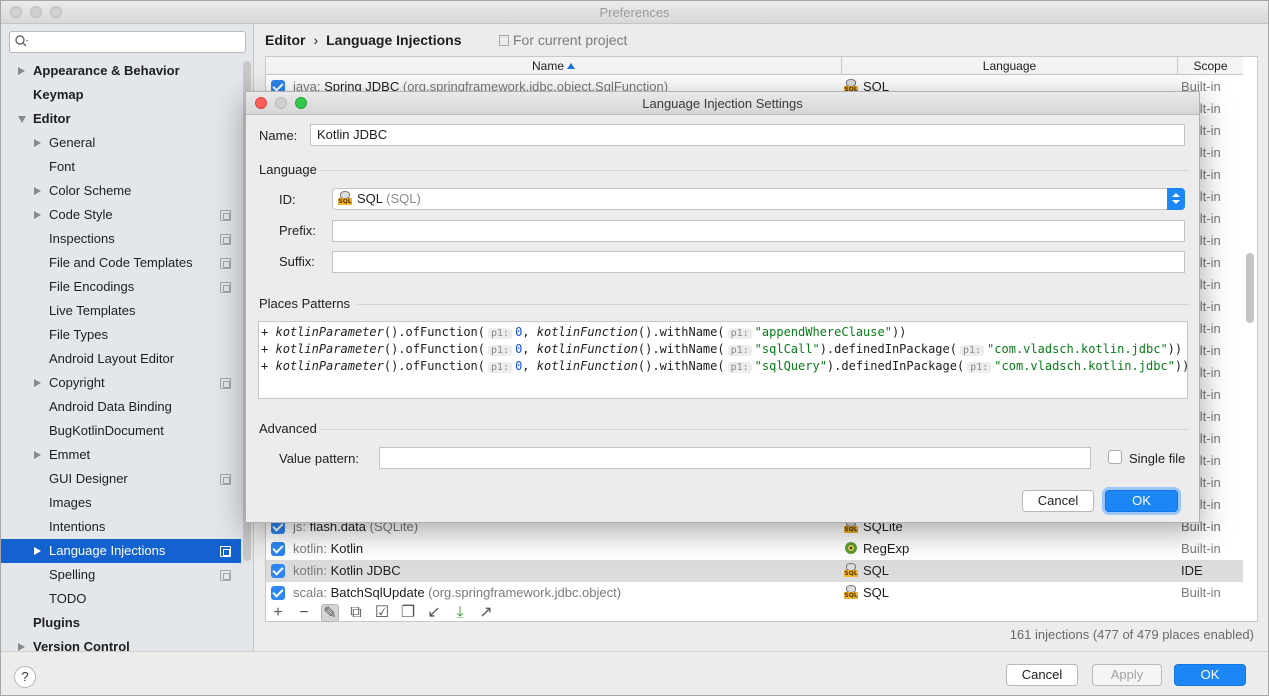 The image size is (1269, 696). I want to click on sidebar-item-plugins: Plugins, so click(121, 623).